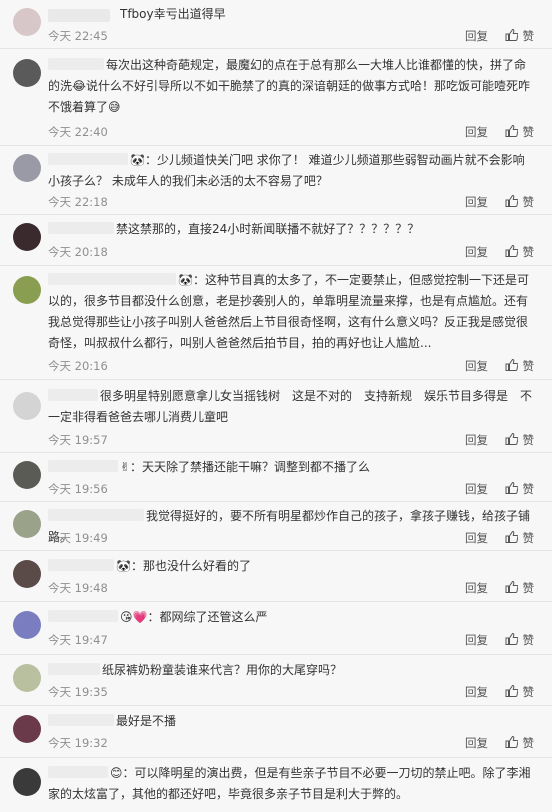 Image resolution: width=552 pixels, height=812 pixels. What do you see at coordinates (291, 467) in the screenshot?
I see `comment-text: ✌：天天除了禁播还能干嘛？调整到都不播了么` at bounding box center [291, 467].